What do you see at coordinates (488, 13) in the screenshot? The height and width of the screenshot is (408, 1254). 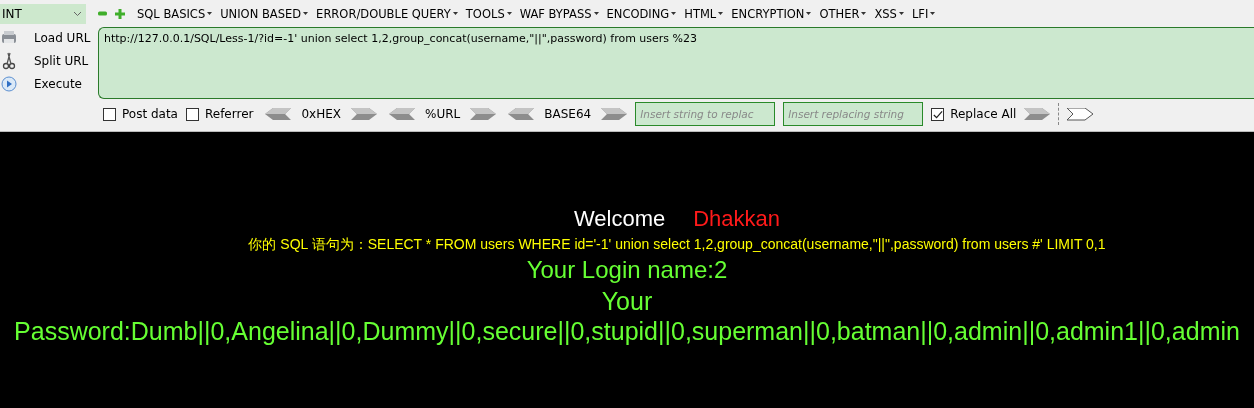 I see `menu-item: TOOLS` at bounding box center [488, 13].